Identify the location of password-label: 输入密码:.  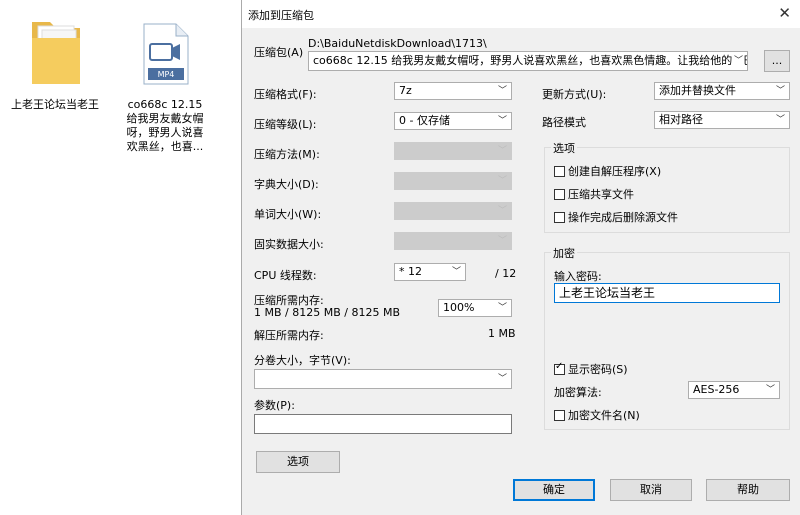
(578, 276).